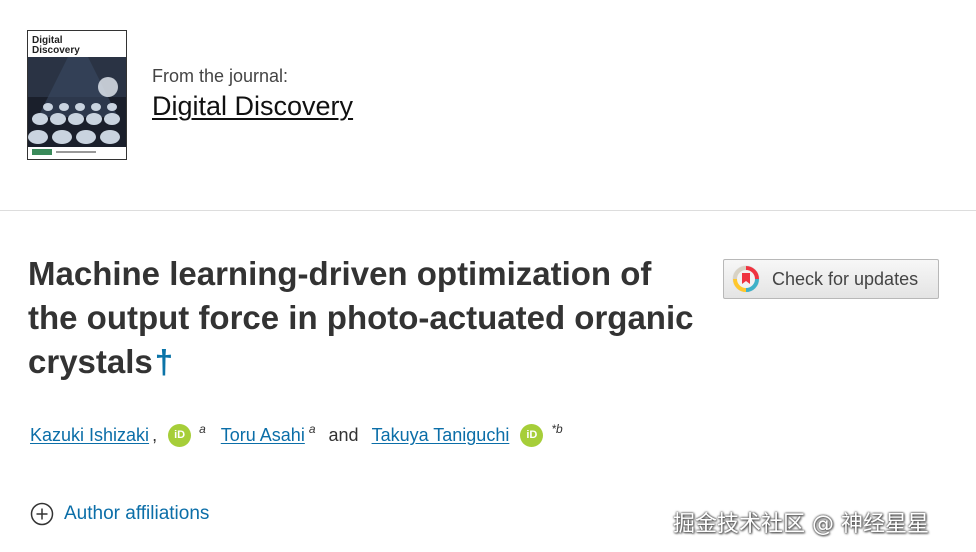 The height and width of the screenshot is (552, 976). I want to click on author-link-asahi: Toru Asahi, so click(263, 435).